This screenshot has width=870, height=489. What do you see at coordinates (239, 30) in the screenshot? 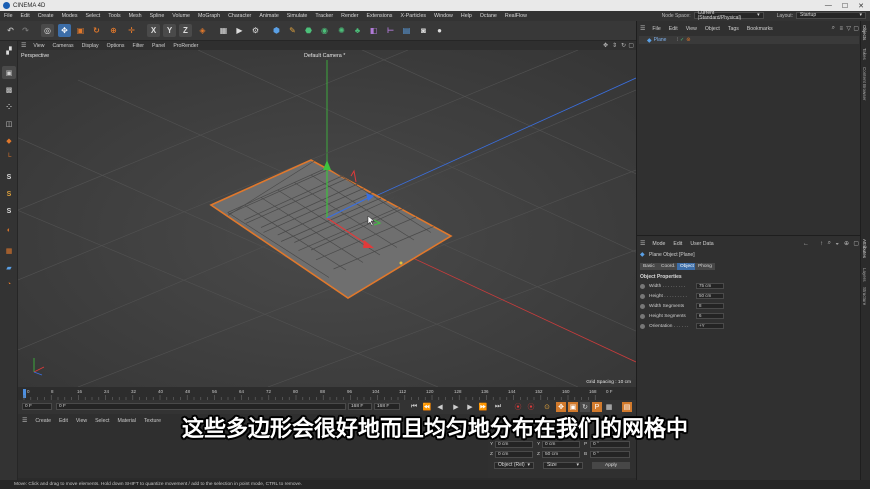
I see `render-view-icon: ▶` at bounding box center [239, 30].